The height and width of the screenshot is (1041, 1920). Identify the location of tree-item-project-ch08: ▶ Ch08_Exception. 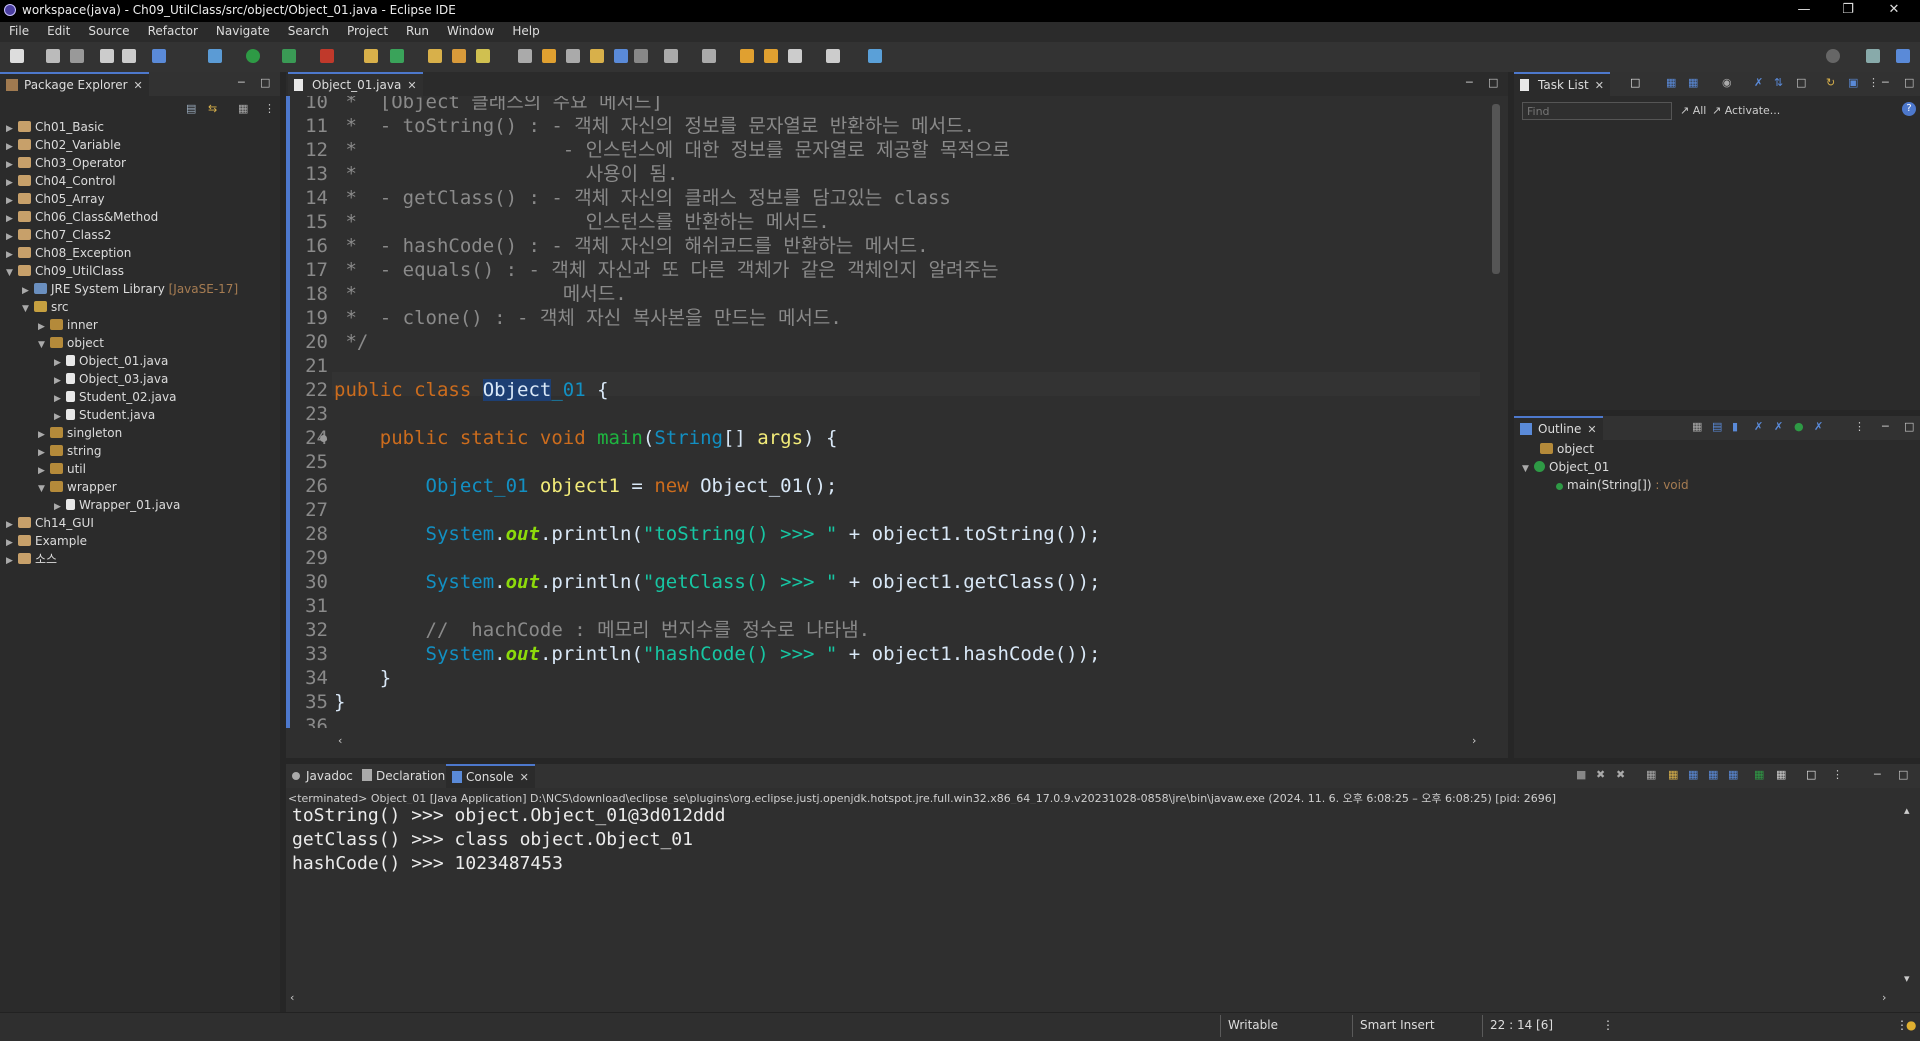
(68, 253).